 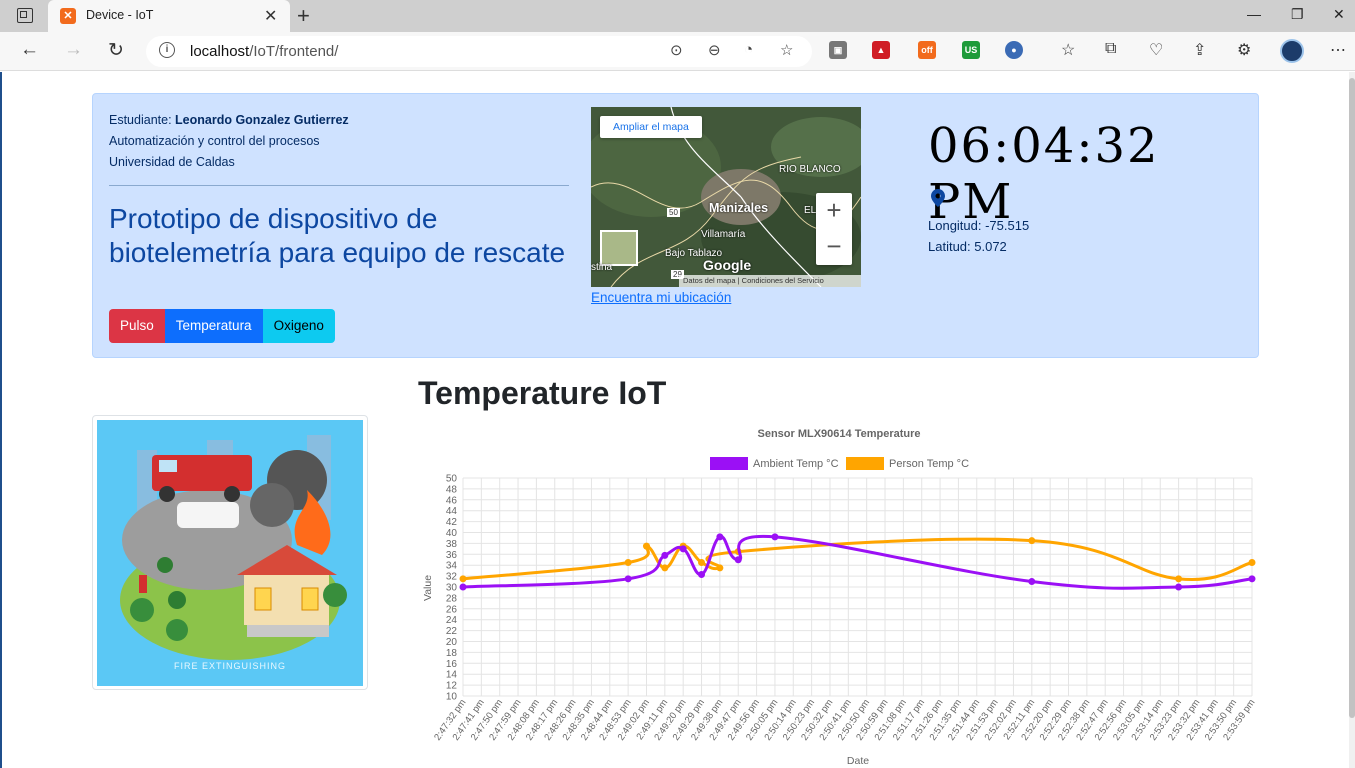 What do you see at coordinates (838, 50) in the screenshot?
I see `extension-icon: ▣` at bounding box center [838, 50].